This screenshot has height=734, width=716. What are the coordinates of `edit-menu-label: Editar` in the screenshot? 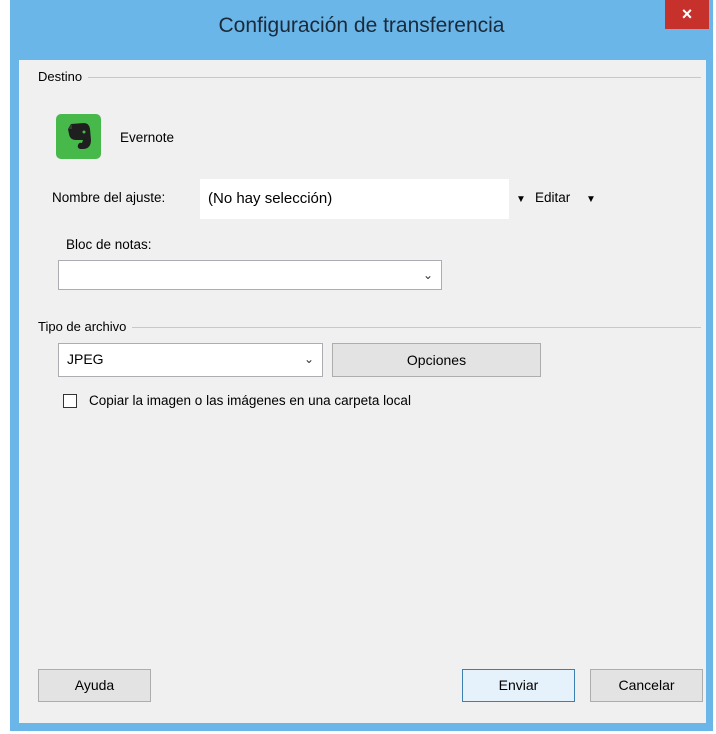 It's located at (552, 197).